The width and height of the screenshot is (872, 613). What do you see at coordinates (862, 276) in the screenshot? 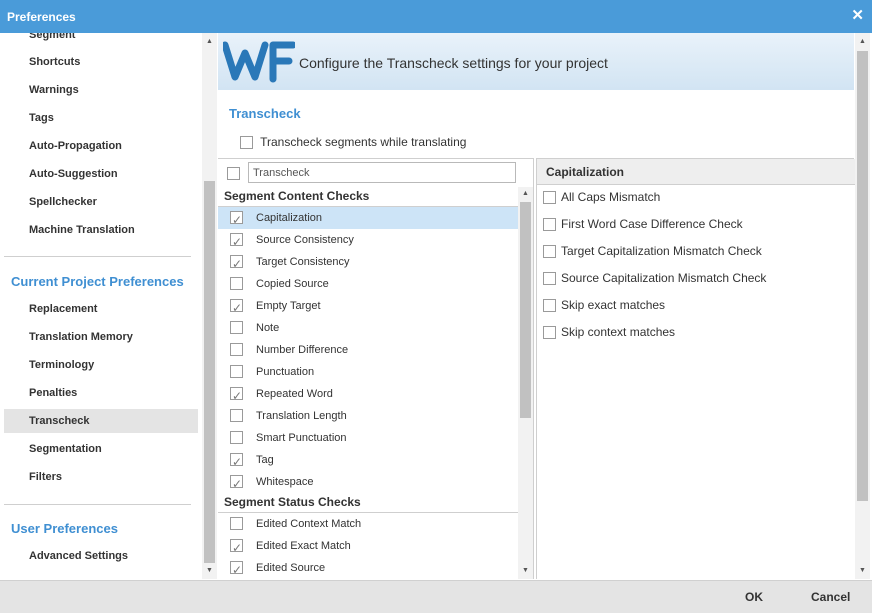
I see `main-scroll-thumb` at bounding box center [862, 276].